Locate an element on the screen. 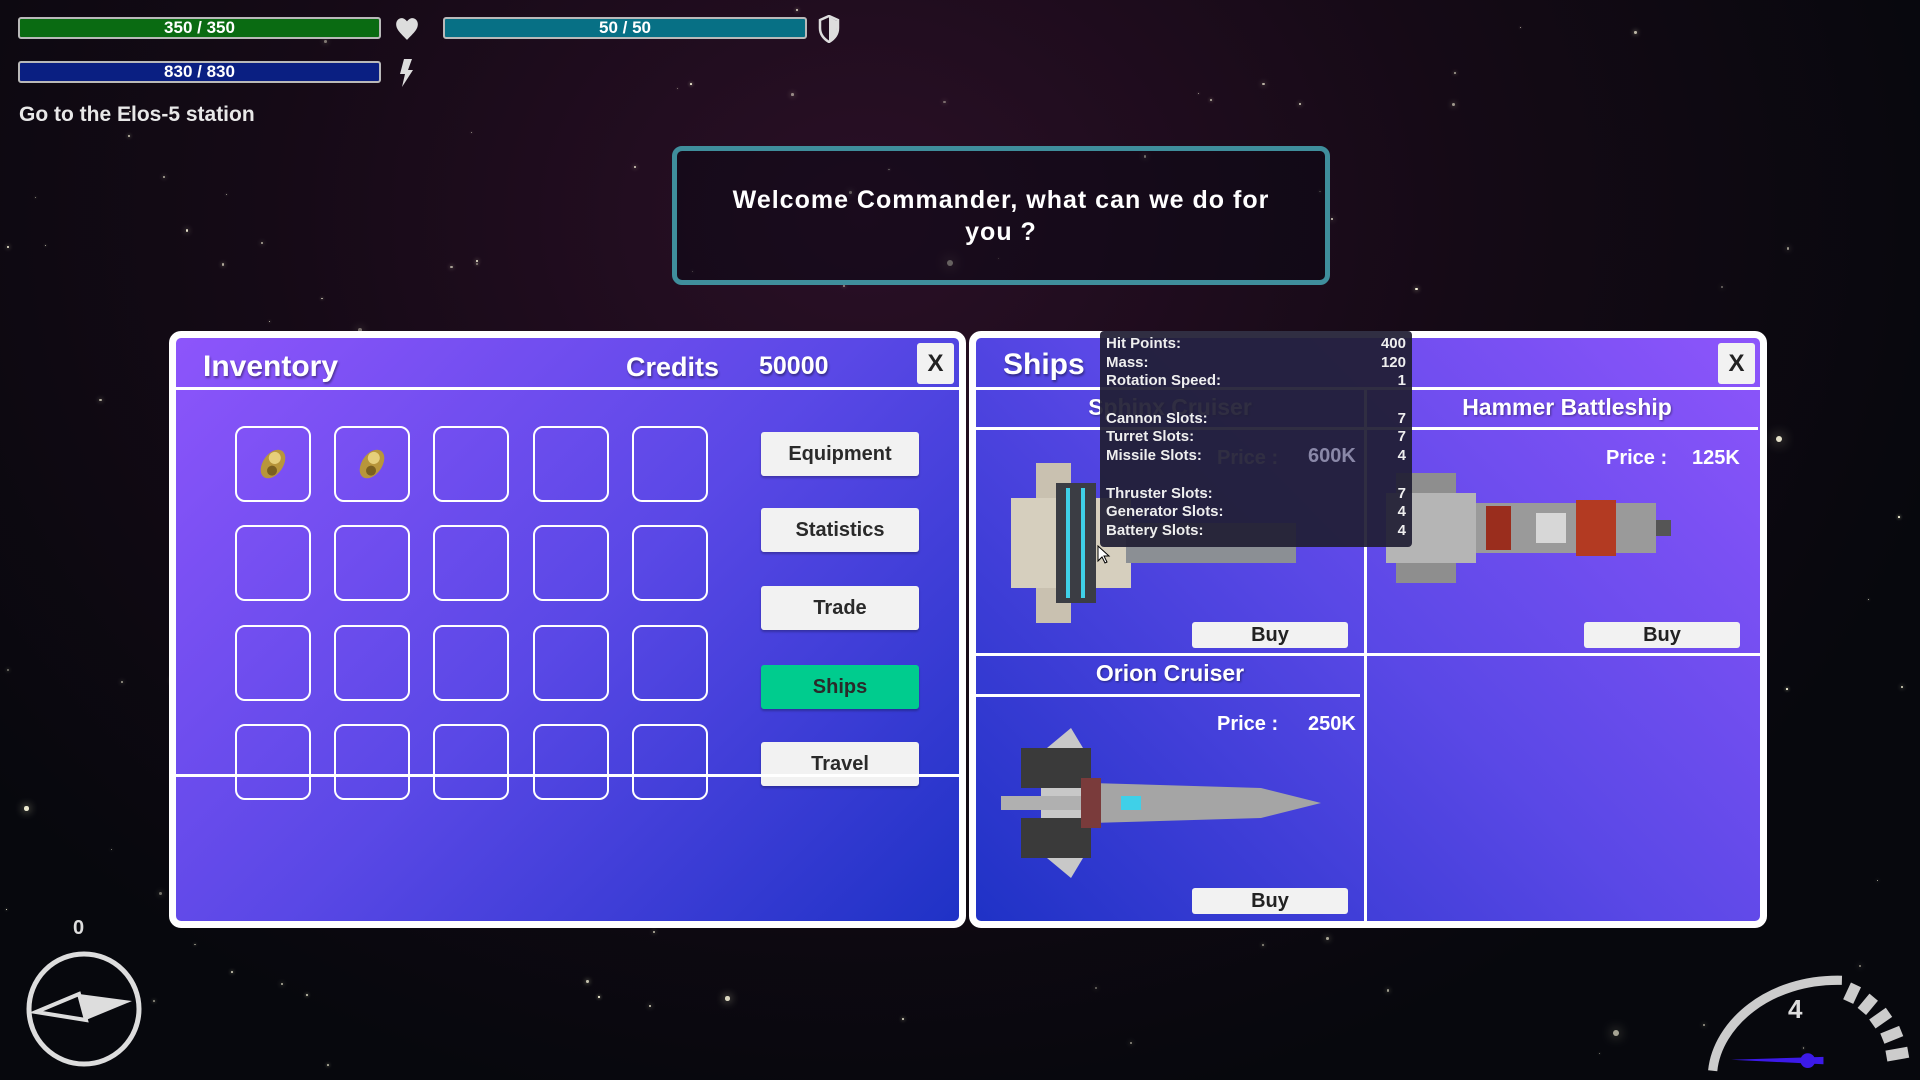 This screenshot has height=1080, width=1920. menu-button-trade: Trade is located at coordinates (840, 608).